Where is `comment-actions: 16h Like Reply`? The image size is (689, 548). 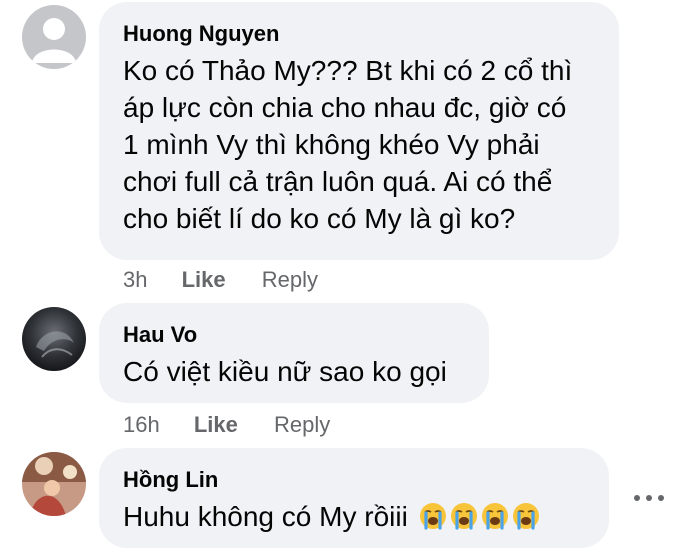
comment-actions: 16h Like Reply is located at coordinates (226, 425).